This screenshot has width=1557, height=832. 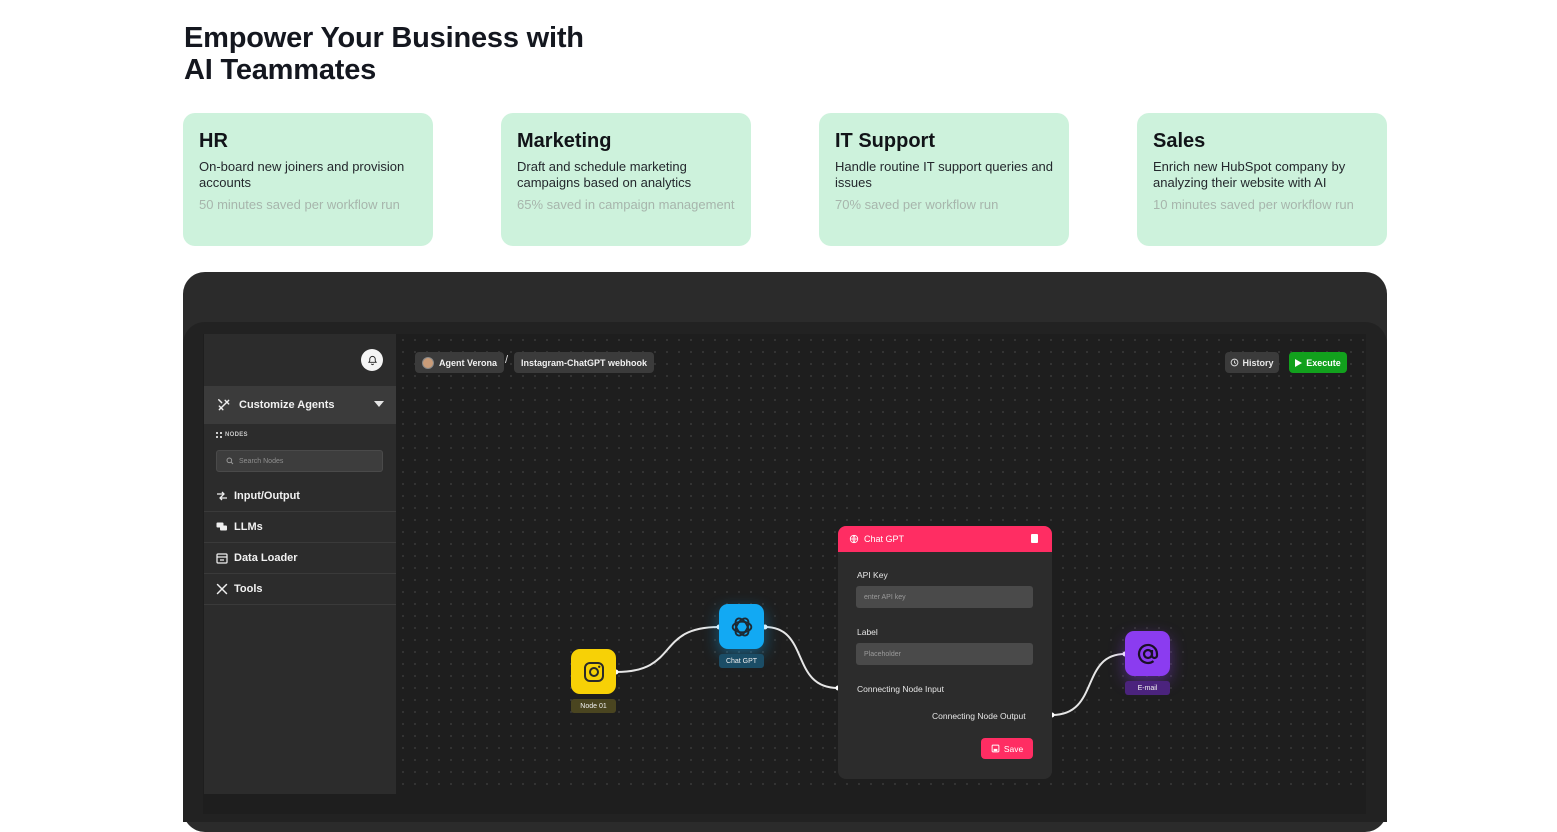 What do you see at coordinates (1034, 538) in the screenshot?
I see `trash-icon` at bounding box center [1034, 538].